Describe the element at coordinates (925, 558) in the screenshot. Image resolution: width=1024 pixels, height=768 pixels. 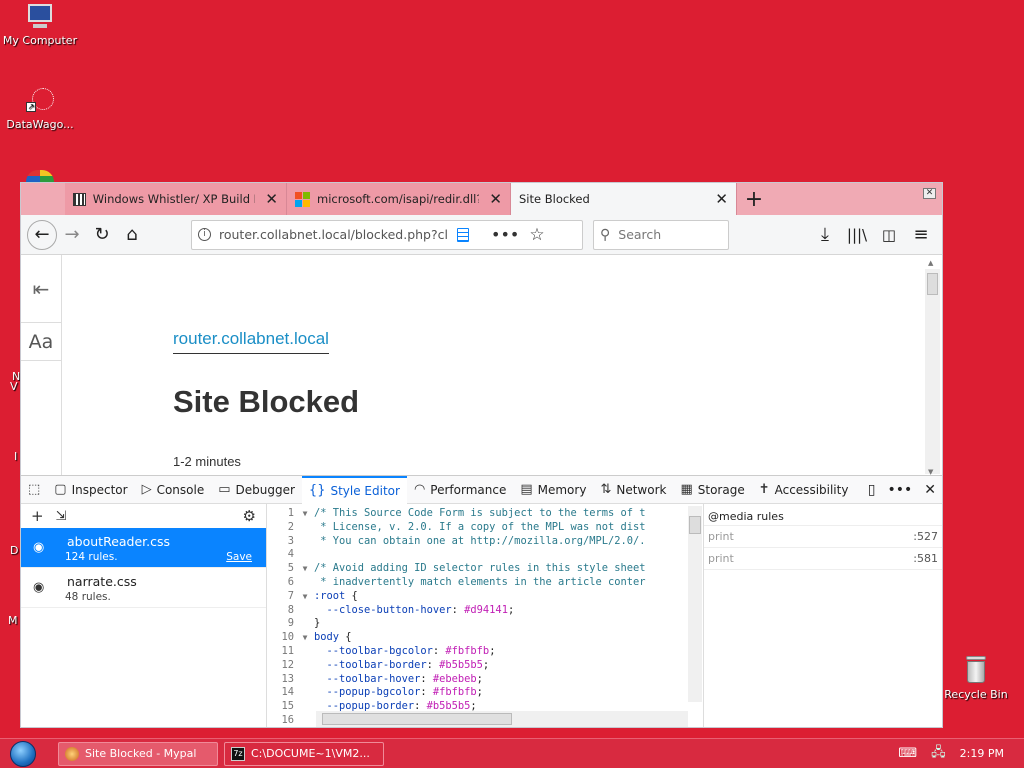
I see `media-rule-line: :581` at that location.